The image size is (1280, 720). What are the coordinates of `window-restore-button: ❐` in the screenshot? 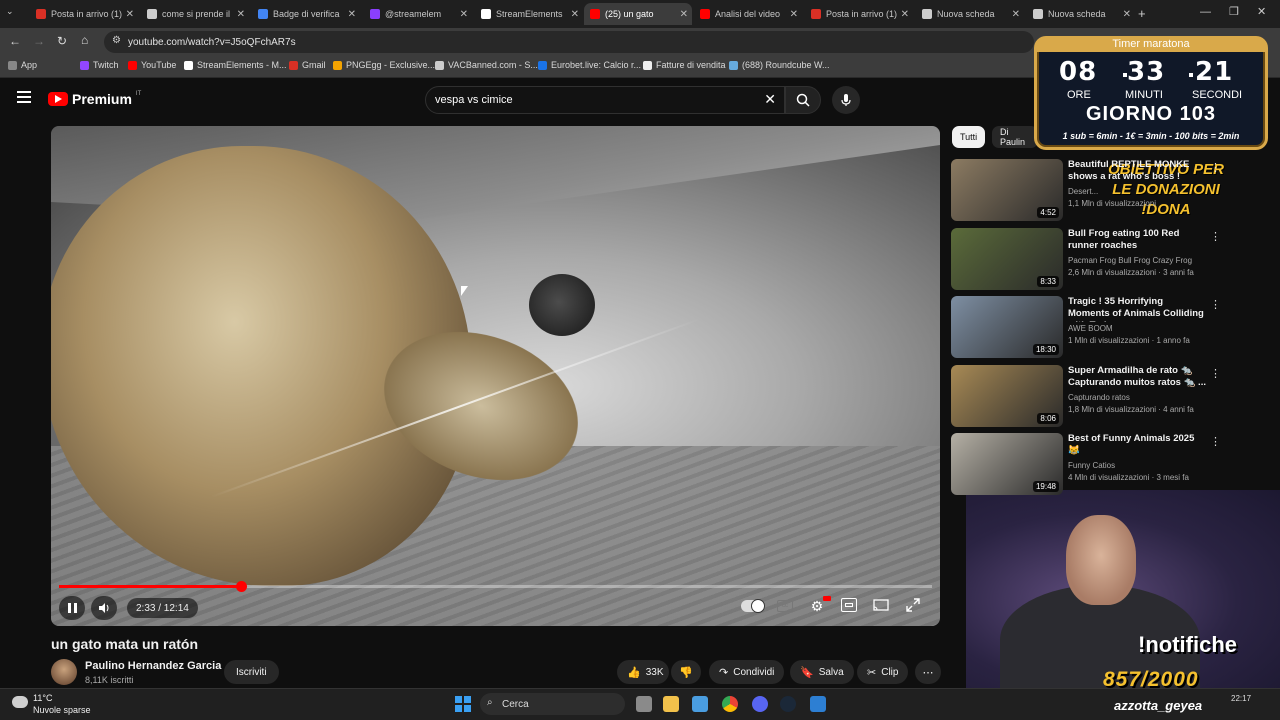 It's located at (1234, 11).